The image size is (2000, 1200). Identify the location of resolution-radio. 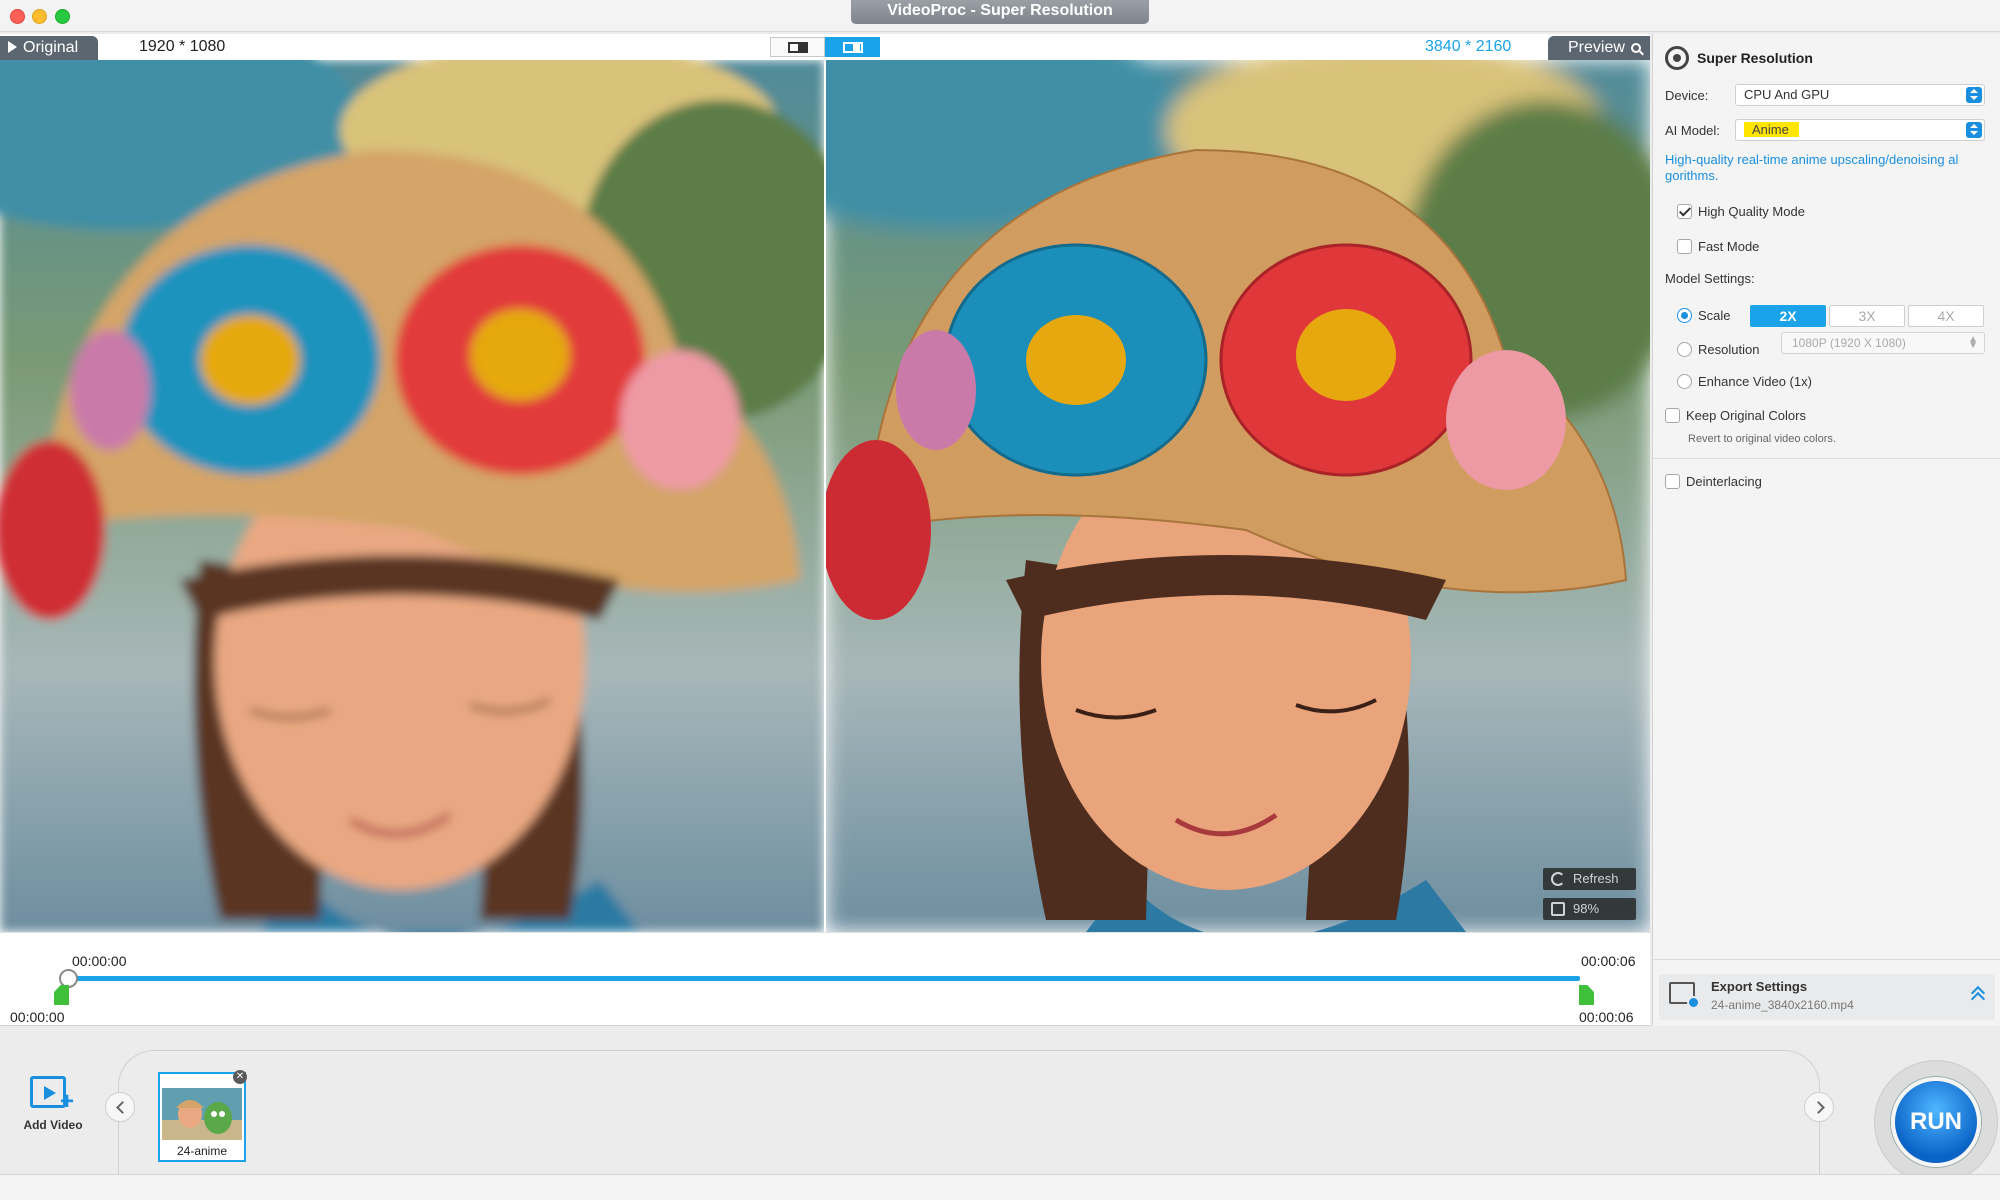
(1684, 349).